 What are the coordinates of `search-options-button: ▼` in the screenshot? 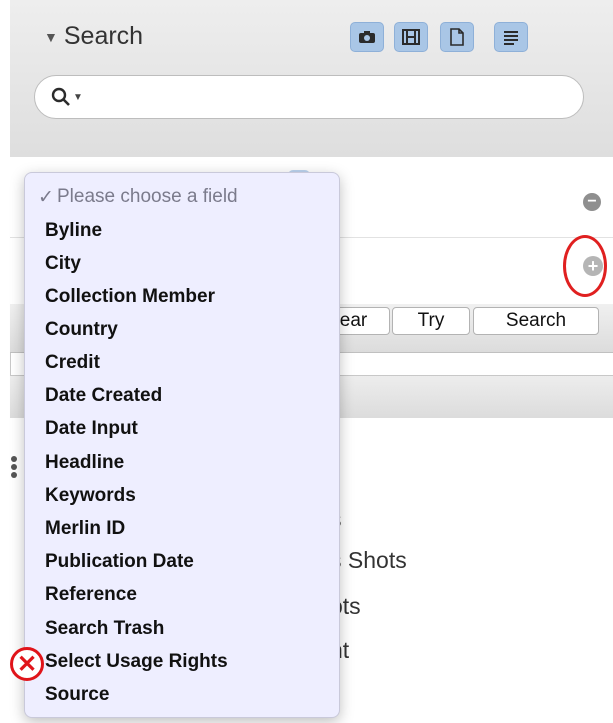 It's located at (67, 97).